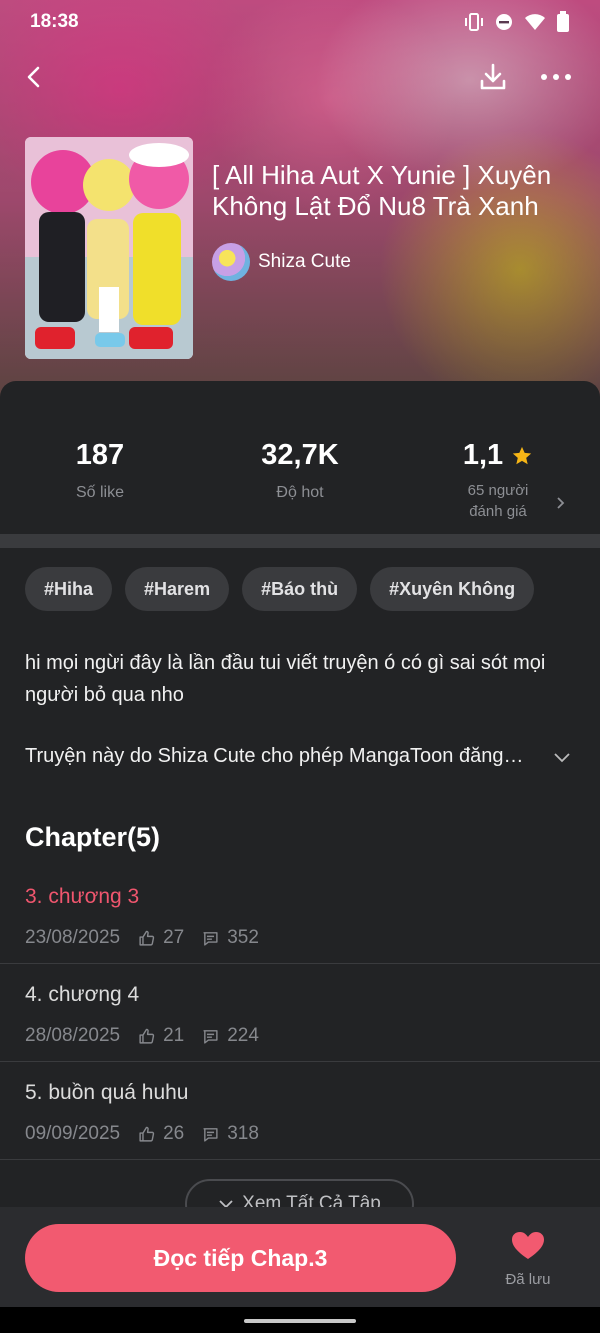 This screenshot has height=1333, width=600. I want to click on chapter-likes-count: 21, so click(174, 1035).